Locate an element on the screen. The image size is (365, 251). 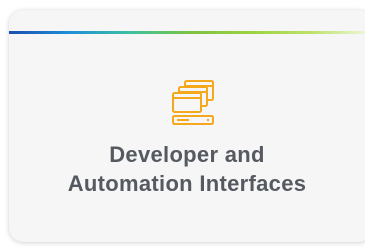
stacked-windows-server-icon is located at coordinates (193, 102).